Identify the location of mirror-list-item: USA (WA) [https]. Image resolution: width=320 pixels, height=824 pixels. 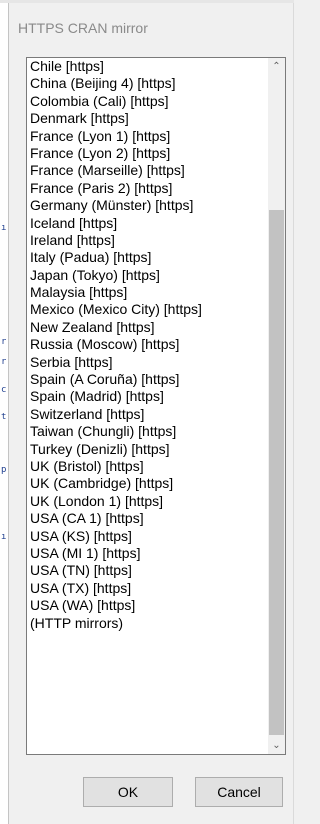
(142, 605).